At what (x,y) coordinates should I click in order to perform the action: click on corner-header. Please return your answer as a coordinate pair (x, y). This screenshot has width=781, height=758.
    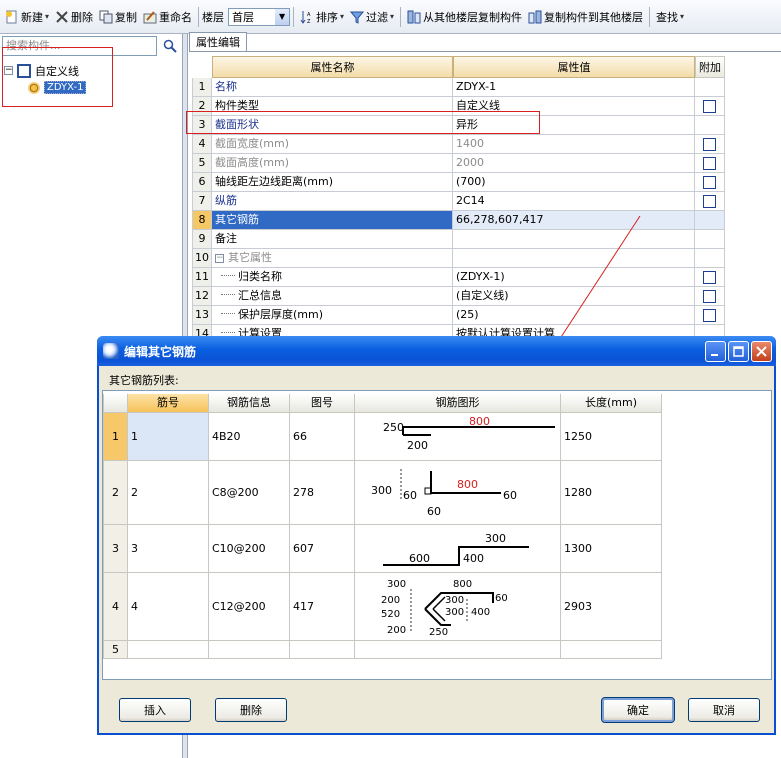
    Looking at the image, I should click on (115, 403).